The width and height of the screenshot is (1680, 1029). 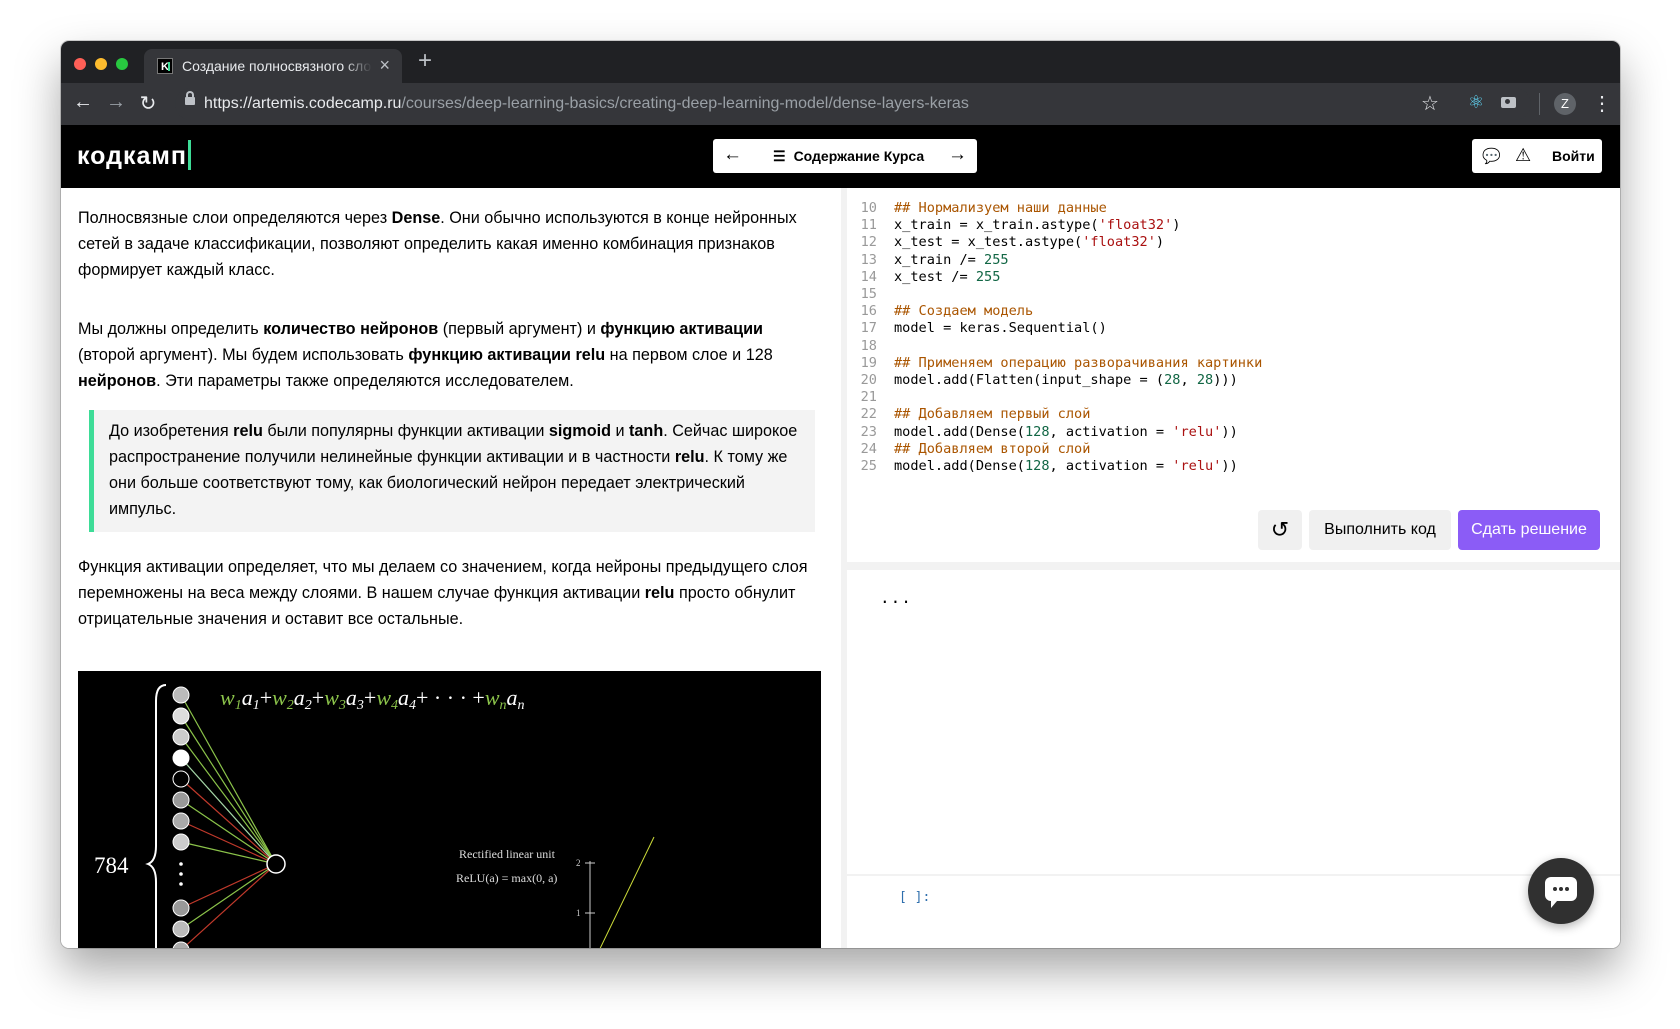 What do you see at coordinates (868, 448) in the screenshot?
I see `line-number: 24` at bounding box center [868, 448].